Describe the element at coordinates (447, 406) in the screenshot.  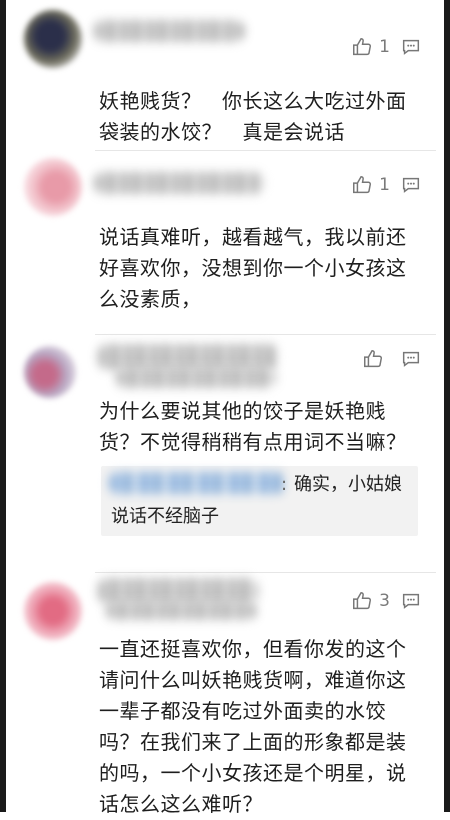
I see `frame-border-right` at that location.